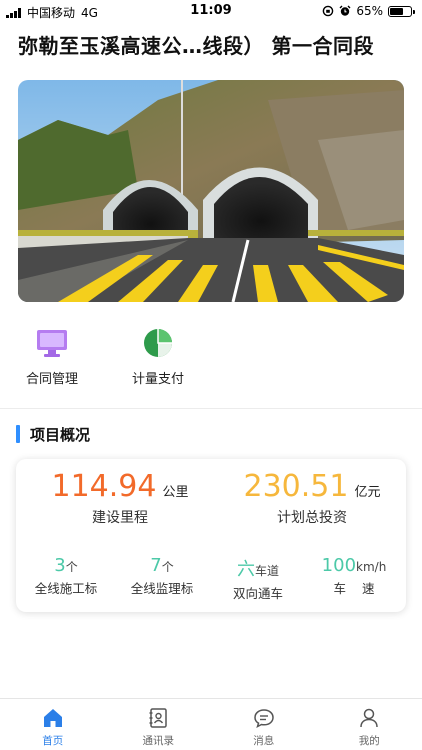 Image resolution: width=422 pixels, height=750 pixels. I want to click on payment-measurement-label: 计量支付, so click(157, 379).